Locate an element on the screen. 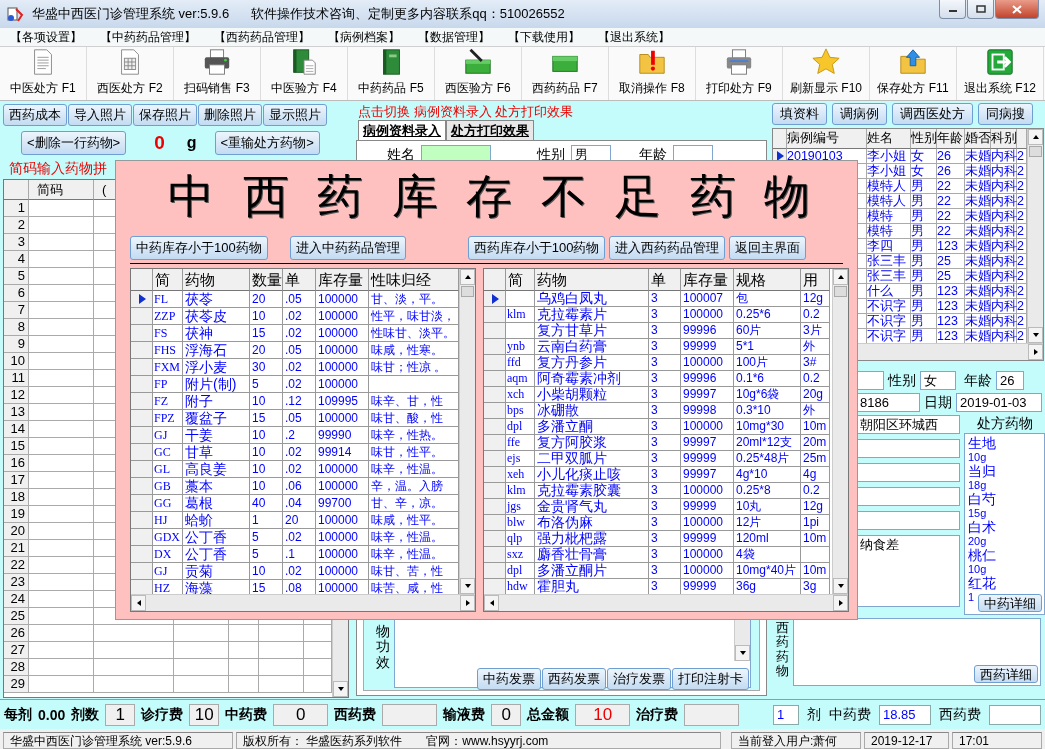 This screenshot has width=1045, height=749. maximize-button is located at coordinates (980, 9).